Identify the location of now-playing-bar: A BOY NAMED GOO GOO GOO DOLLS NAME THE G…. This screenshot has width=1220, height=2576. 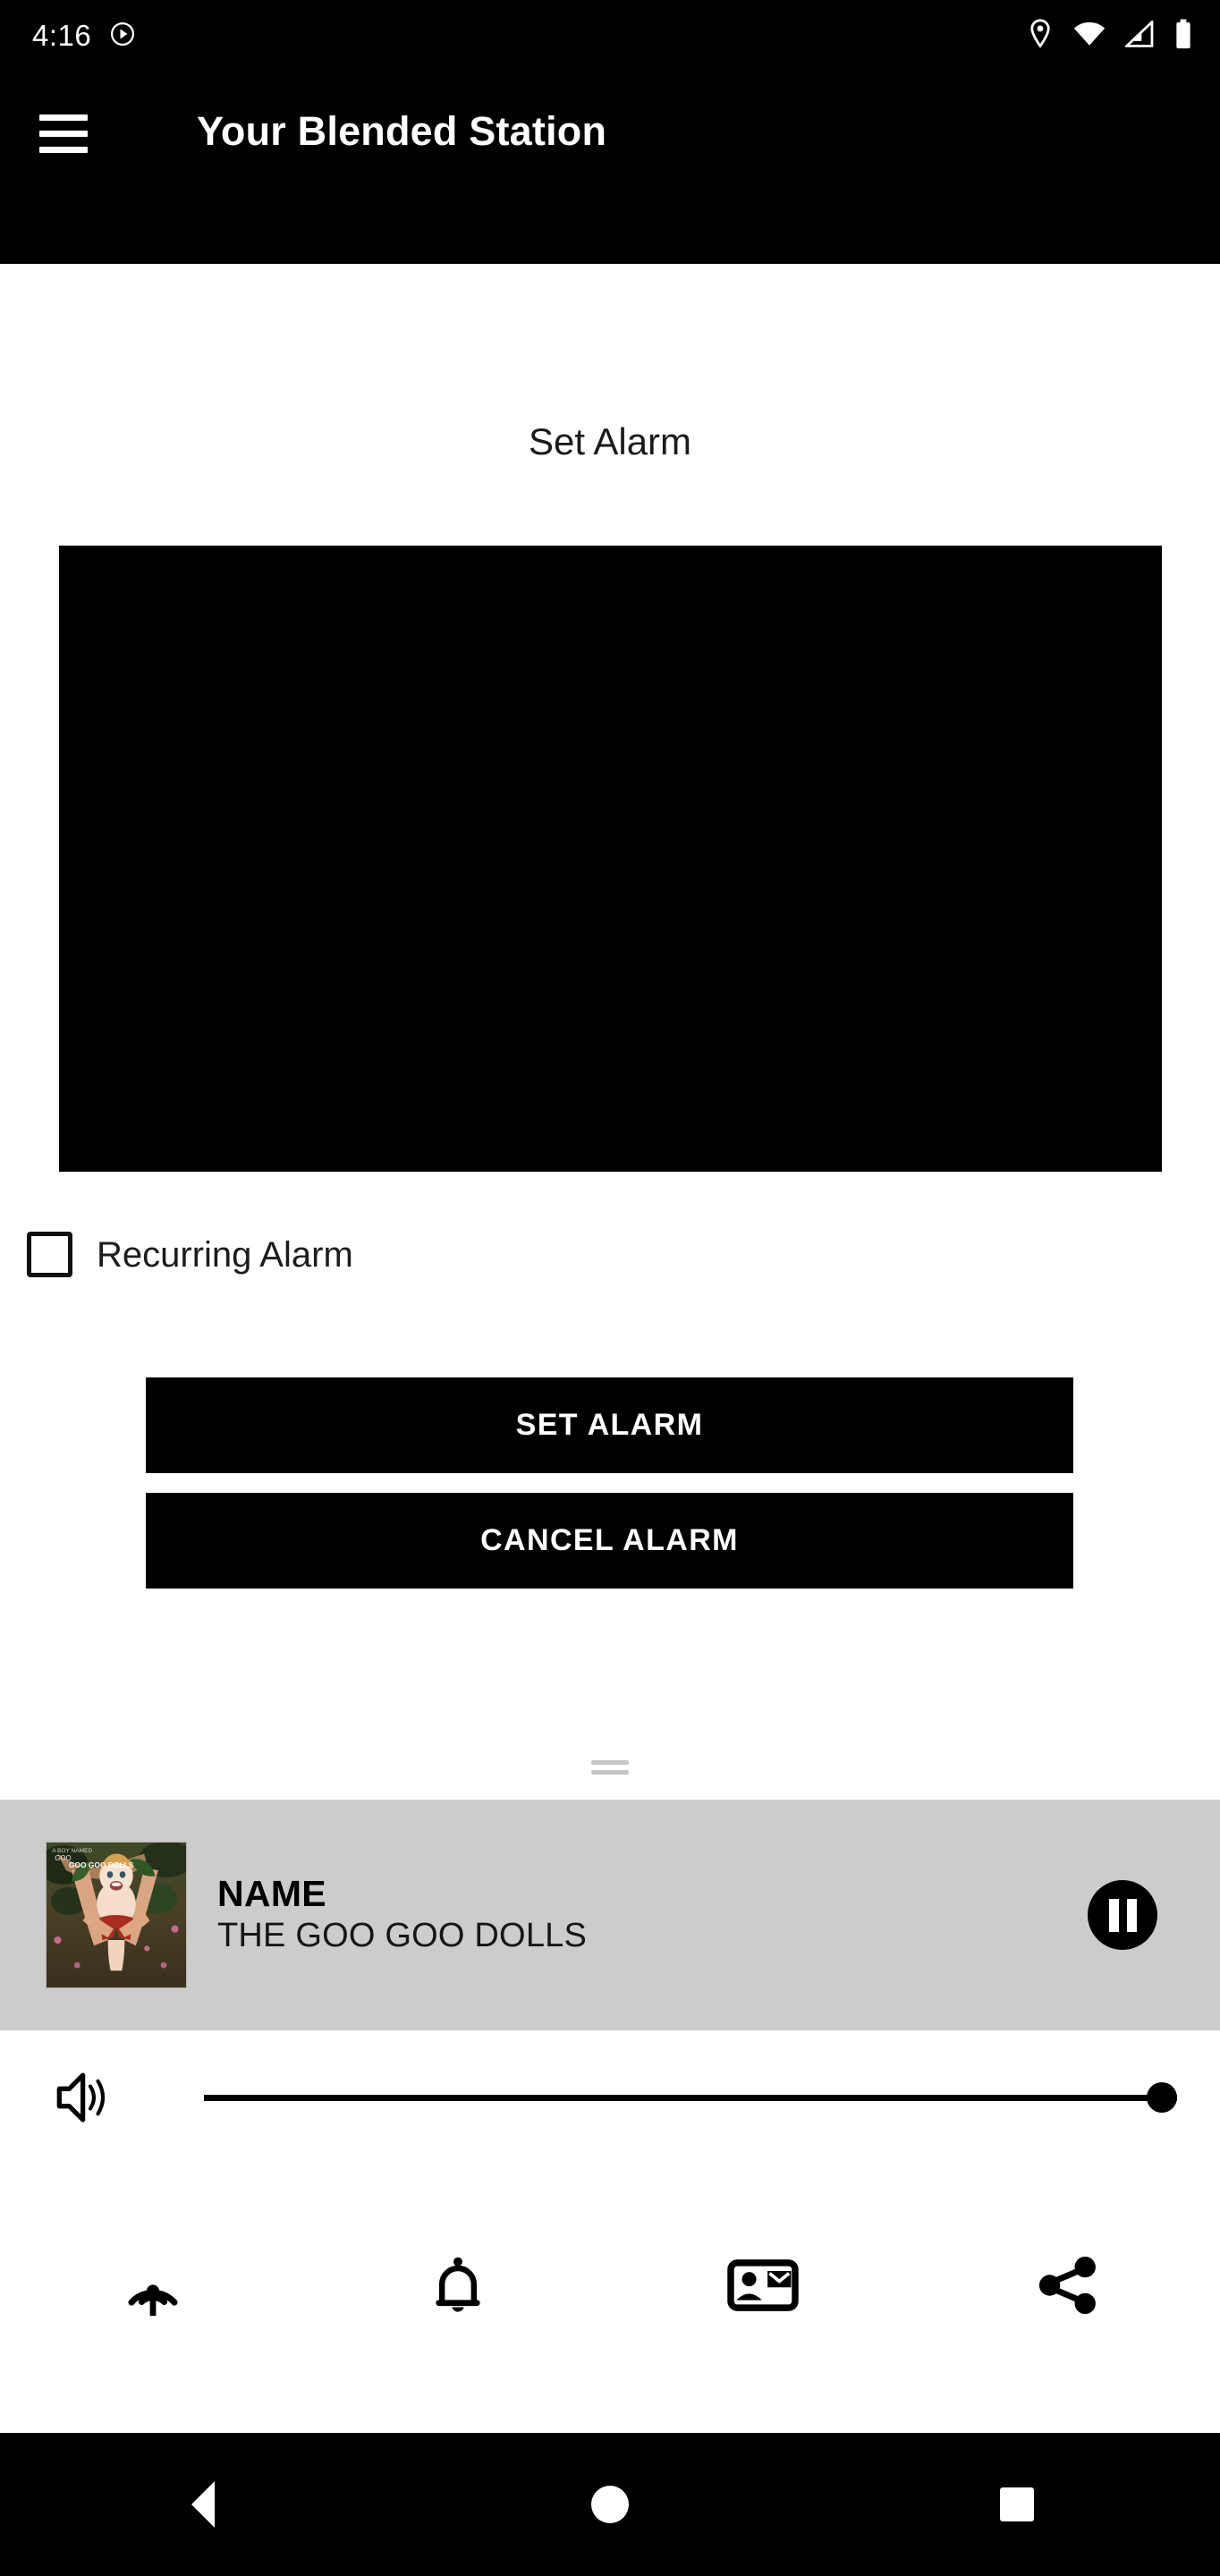
(610, 1915).